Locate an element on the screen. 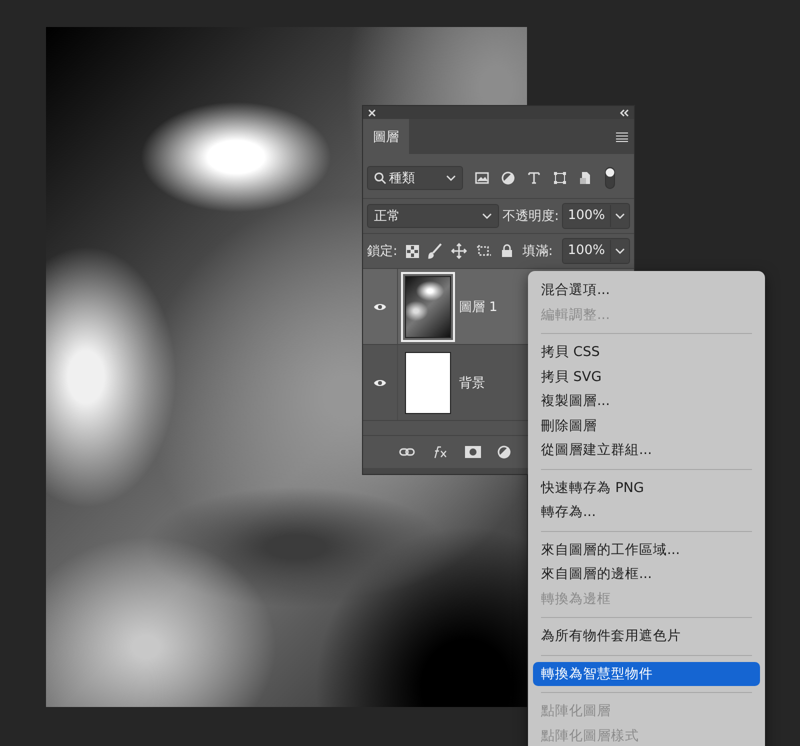 This screenshot has height=746, width=800. opacity-field: 100% is located at coordinates (596, 216).